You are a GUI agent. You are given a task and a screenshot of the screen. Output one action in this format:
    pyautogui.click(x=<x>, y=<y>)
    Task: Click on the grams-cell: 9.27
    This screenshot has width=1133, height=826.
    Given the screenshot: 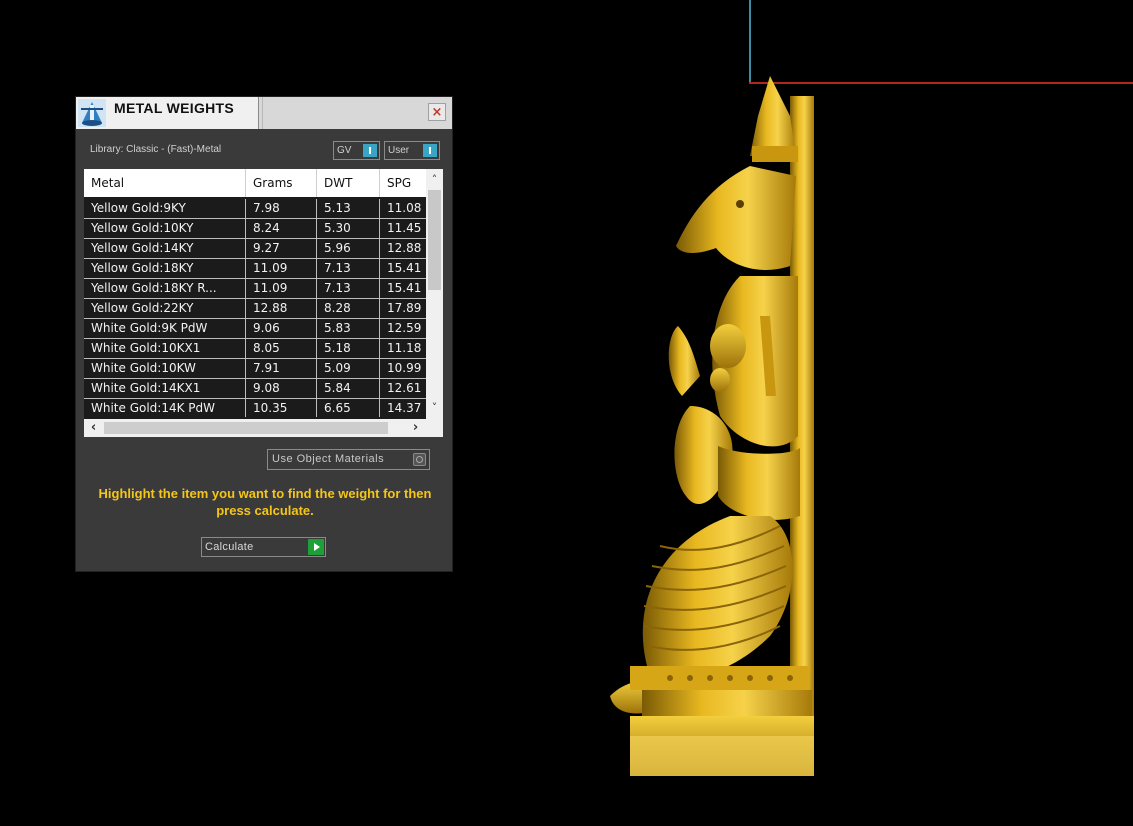 What is the action you would take?
    pyautogui.click(x=281, y=248)
    